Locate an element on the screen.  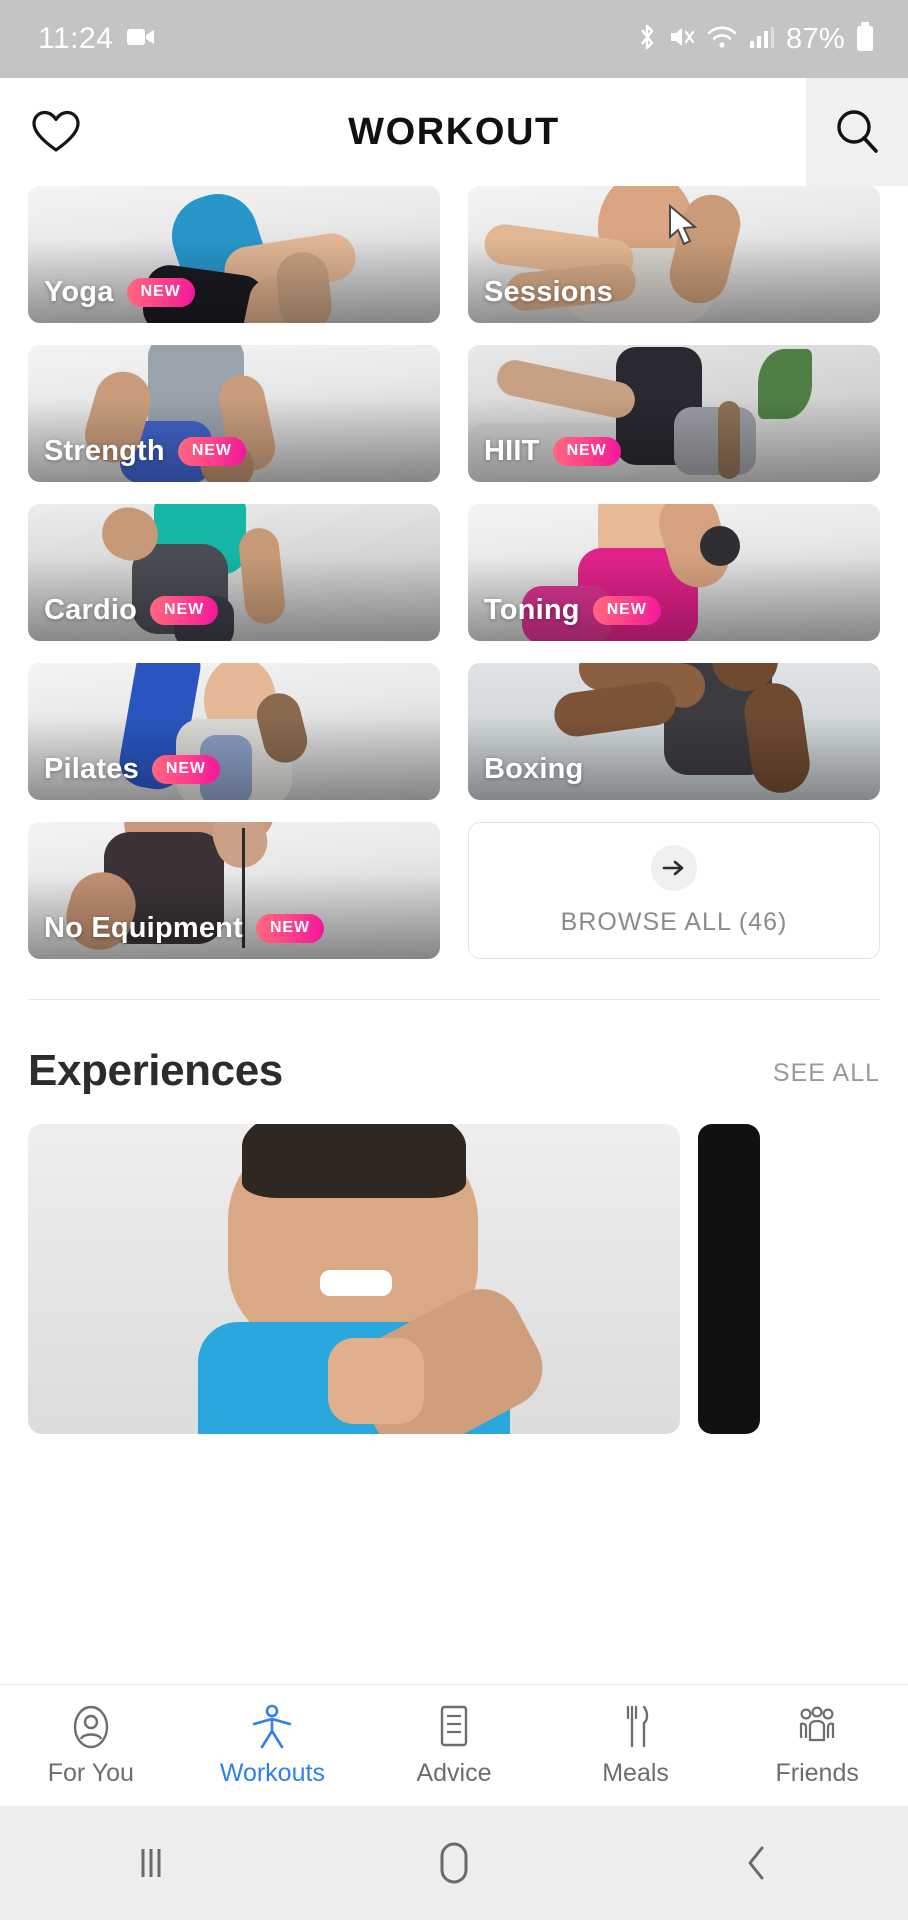
document-lines-icon is located at coordinates (454, 1727).